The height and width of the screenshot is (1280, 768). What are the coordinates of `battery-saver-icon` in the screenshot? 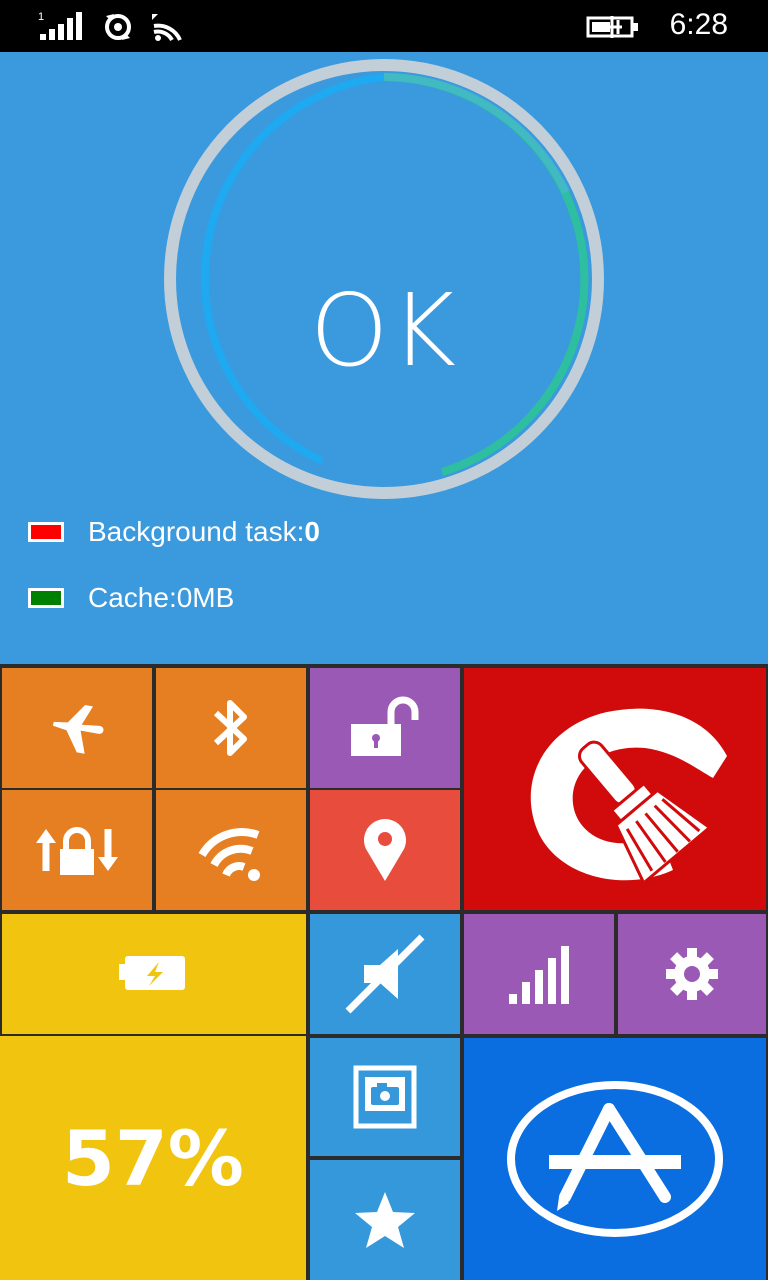 It's located at (152, 973).